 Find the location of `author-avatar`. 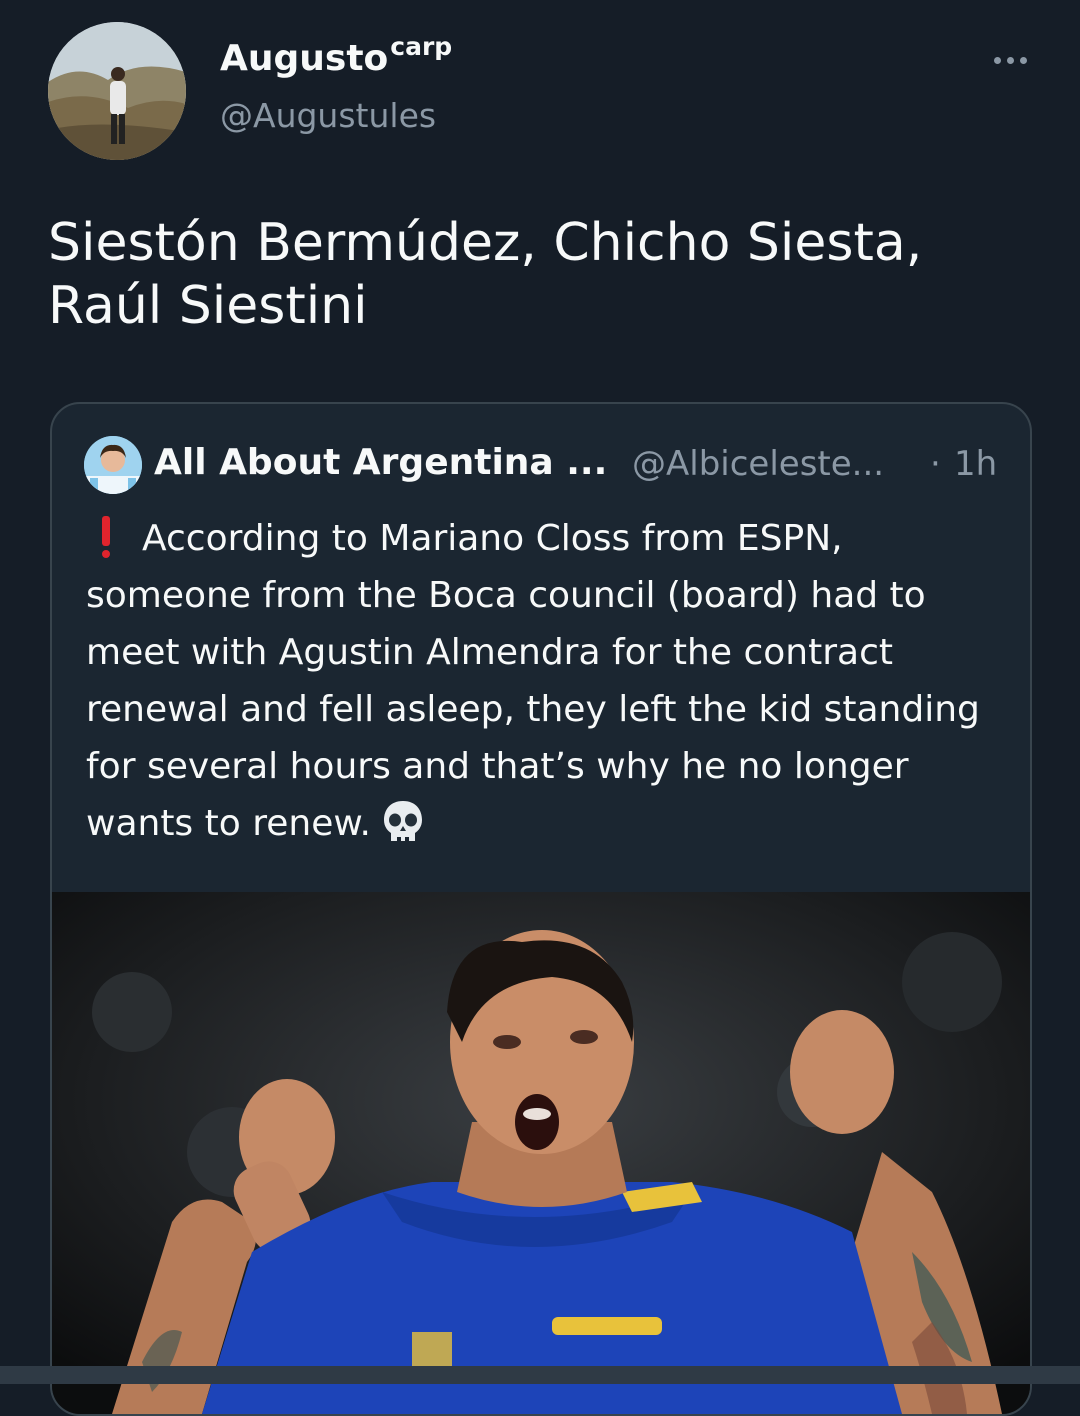

author-avatar is located at coordinates (117, 91).